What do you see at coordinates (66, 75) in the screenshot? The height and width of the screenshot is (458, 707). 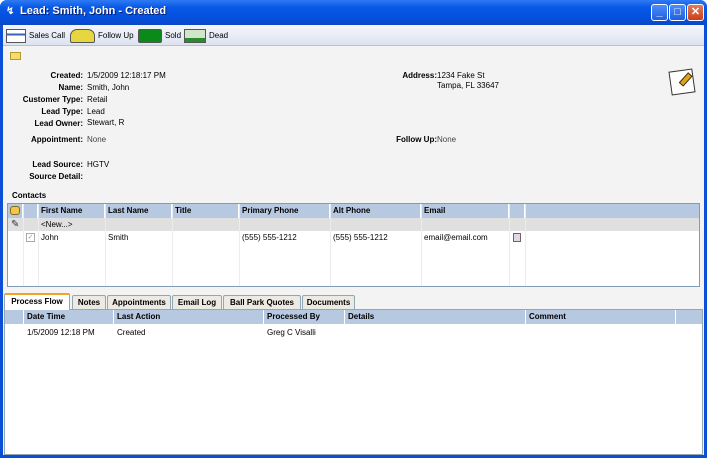 I see `created-label: Created:` at bounding box center [66, 75].